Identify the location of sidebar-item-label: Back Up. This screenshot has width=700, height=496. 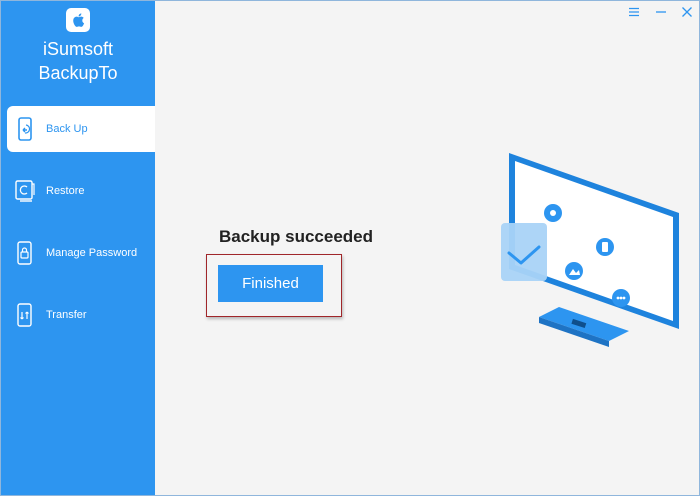
(67, 129).